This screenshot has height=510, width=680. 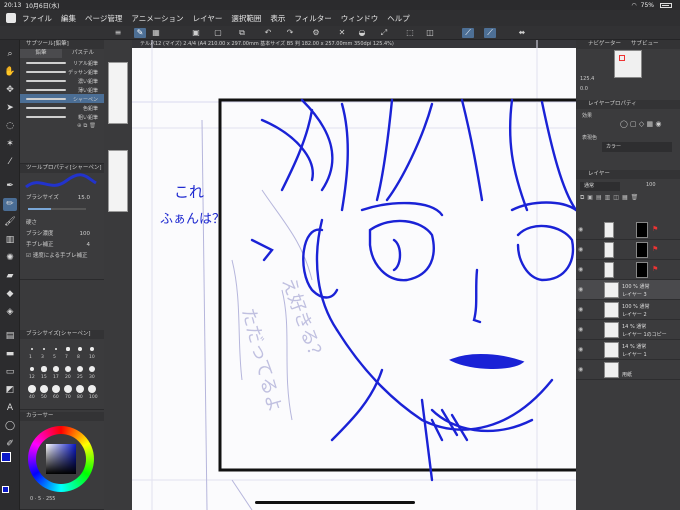 I want to click on menu-layer: レイヤー, so click(x=208, y=18).